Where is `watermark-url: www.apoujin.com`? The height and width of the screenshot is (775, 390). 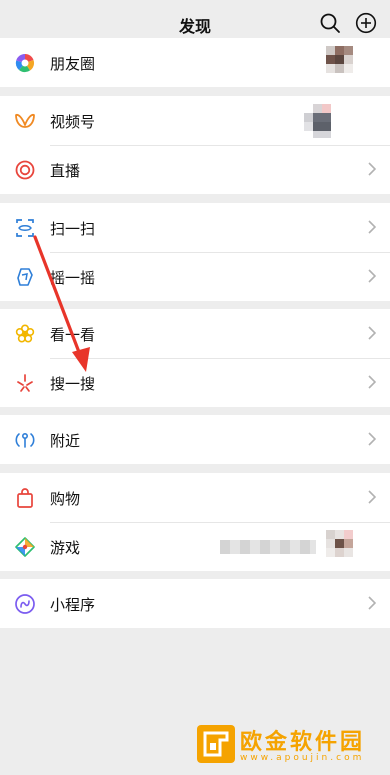
watermark-url: www.apoujin.com is located at coordinates (302, 758).